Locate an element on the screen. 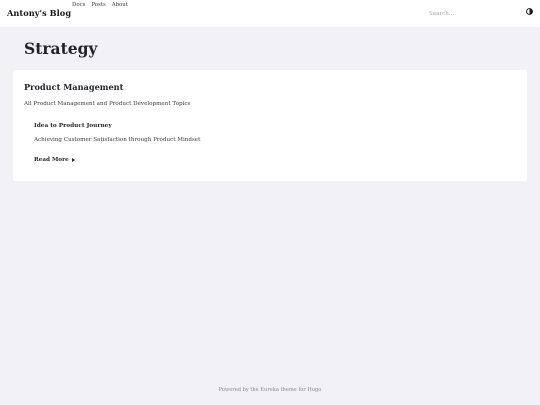 This screenshot has width=540, height=405. nav-link-about: About is located at coordinates (120, 5).